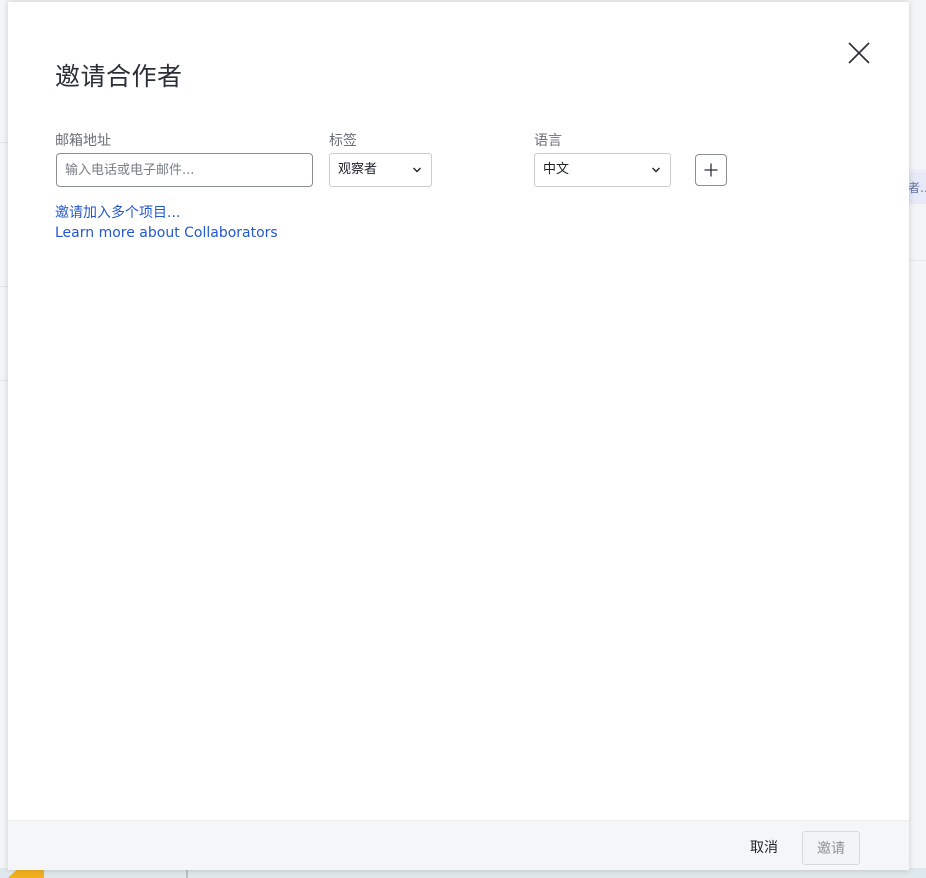  I want to click on add-row-button, so click(711, 170).